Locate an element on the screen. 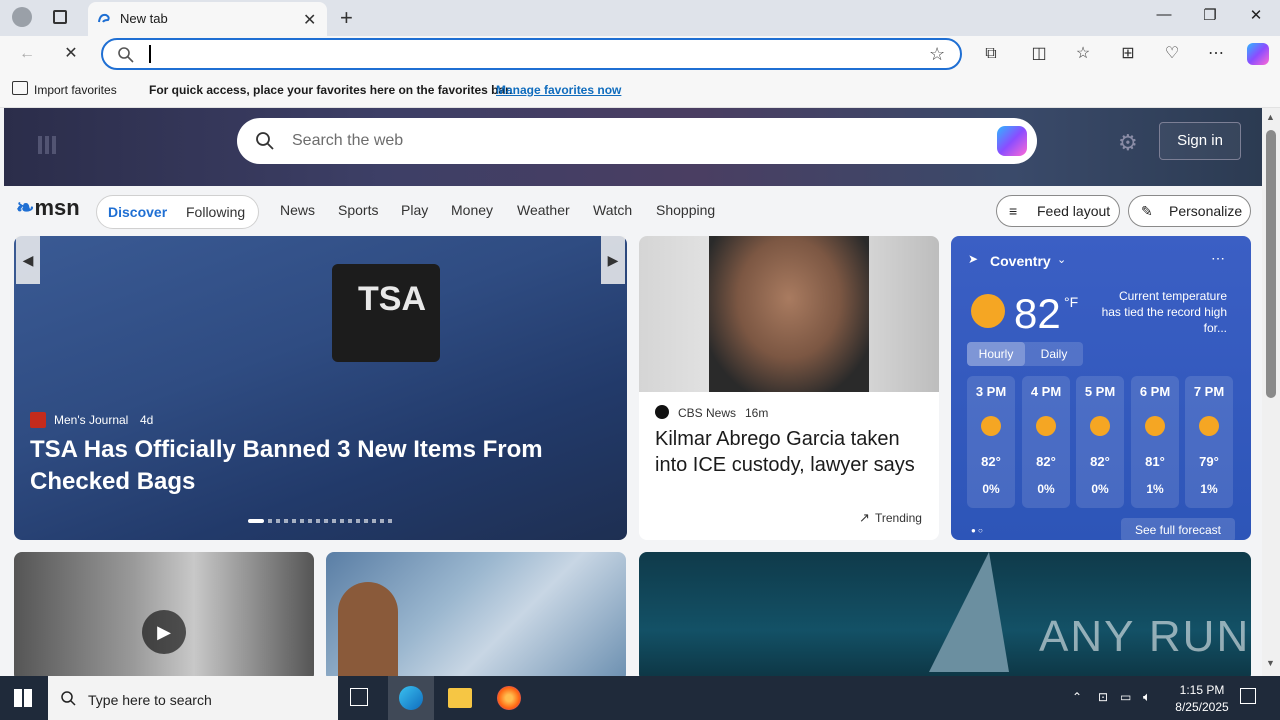 This screenshot has width=1280, height=720. more-options-icon: ⋯ is located at coordinates (1218, 258).